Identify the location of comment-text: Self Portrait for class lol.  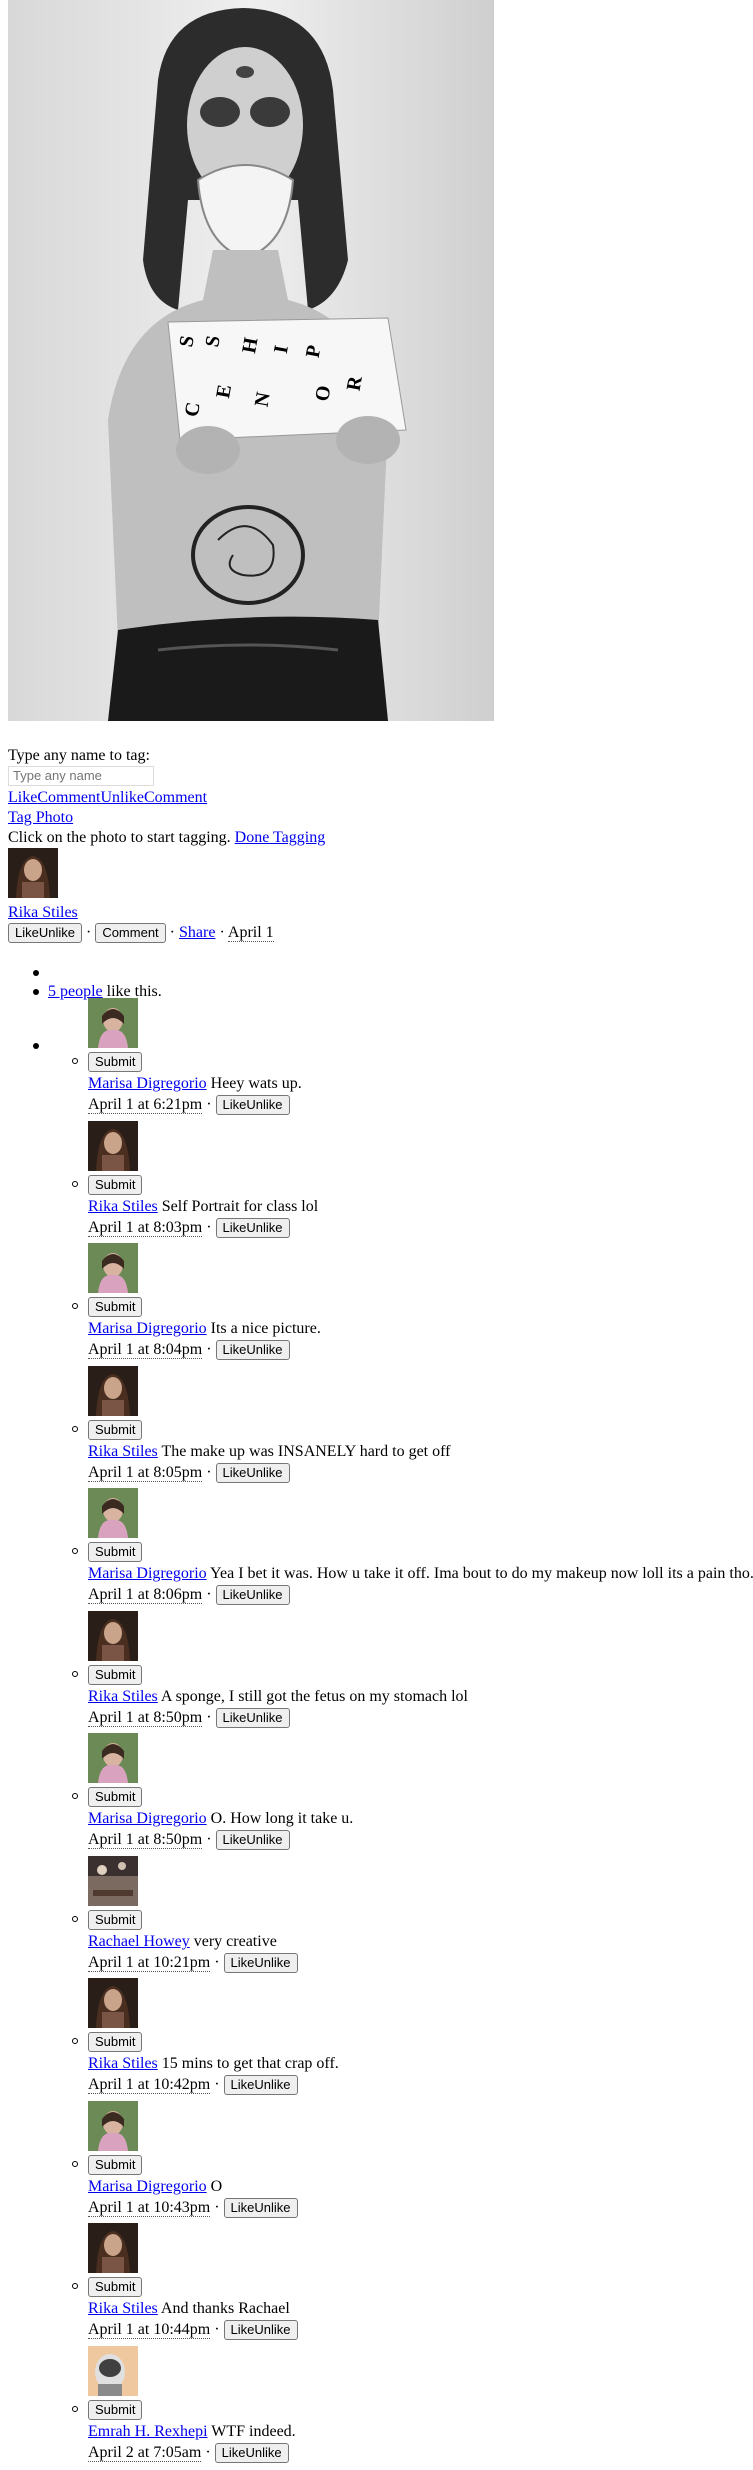
(240, 1206).